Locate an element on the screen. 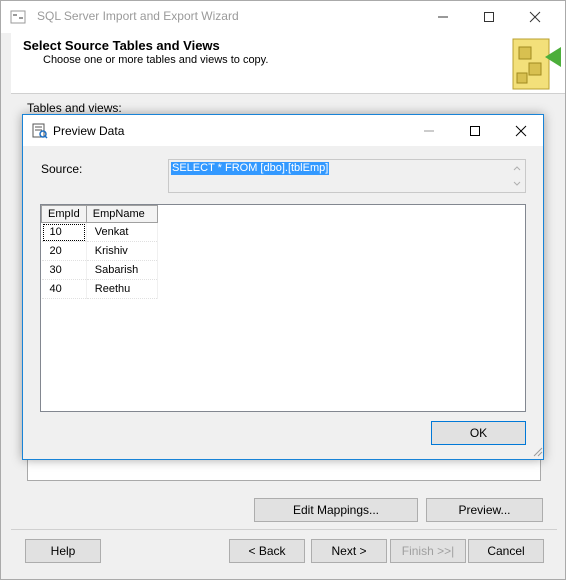  wizard-titlebar: SQL Server Import and Export Wizard is located at coordinates (283, 17).